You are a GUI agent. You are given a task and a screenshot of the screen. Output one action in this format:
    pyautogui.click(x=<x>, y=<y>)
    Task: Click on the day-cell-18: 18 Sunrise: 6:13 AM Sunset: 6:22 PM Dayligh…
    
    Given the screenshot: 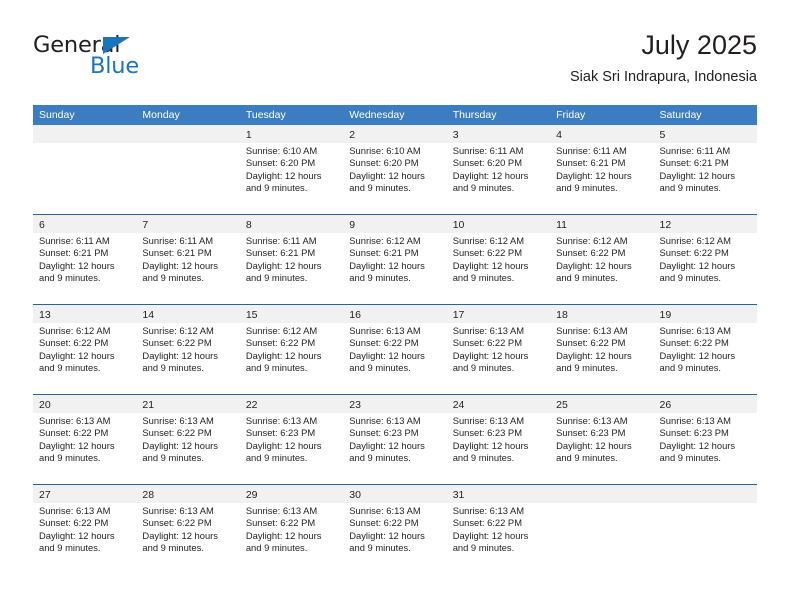 What is the action you would take?
    pyautogui.click(x=602, y=349)
    